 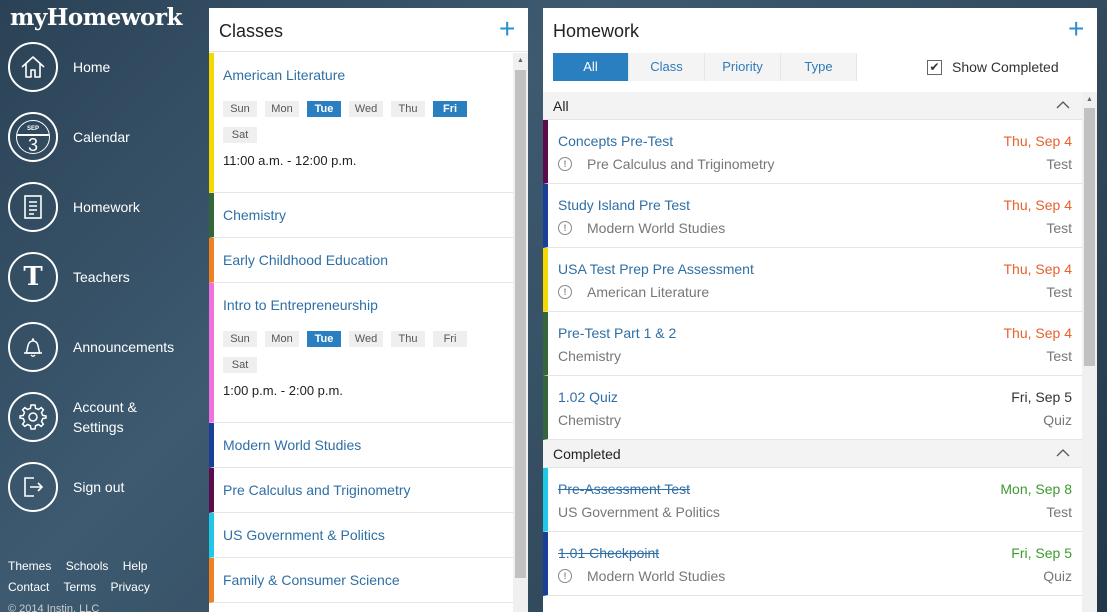 I want to click on class-name: US Government & Politics, so click(x=363, y=535).